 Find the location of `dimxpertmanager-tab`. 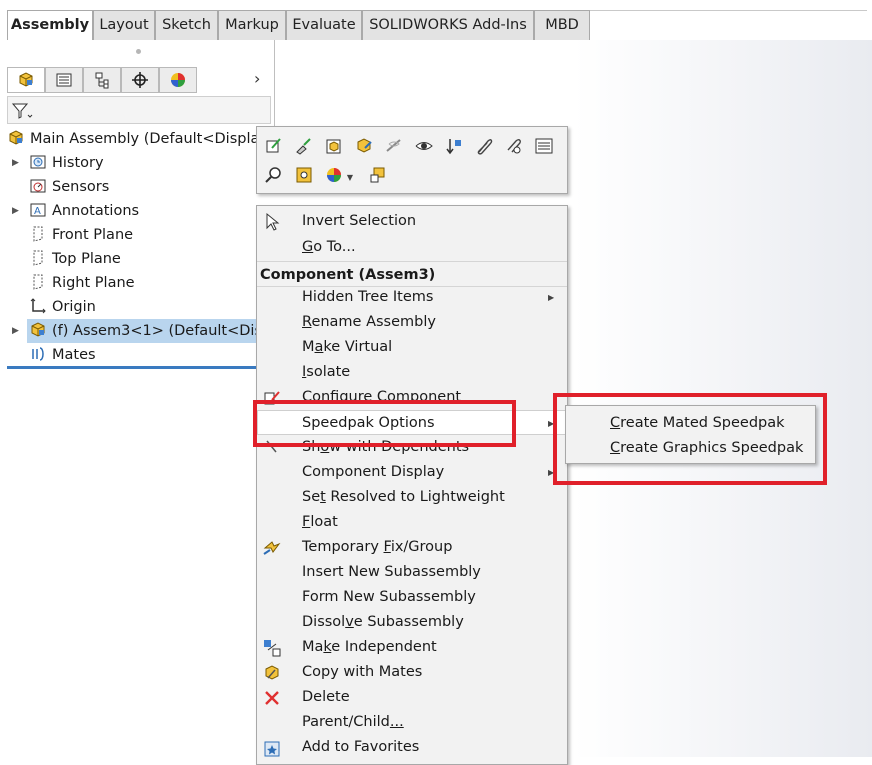

dimxpertmanager-tab is located at coordinates (140, 80).